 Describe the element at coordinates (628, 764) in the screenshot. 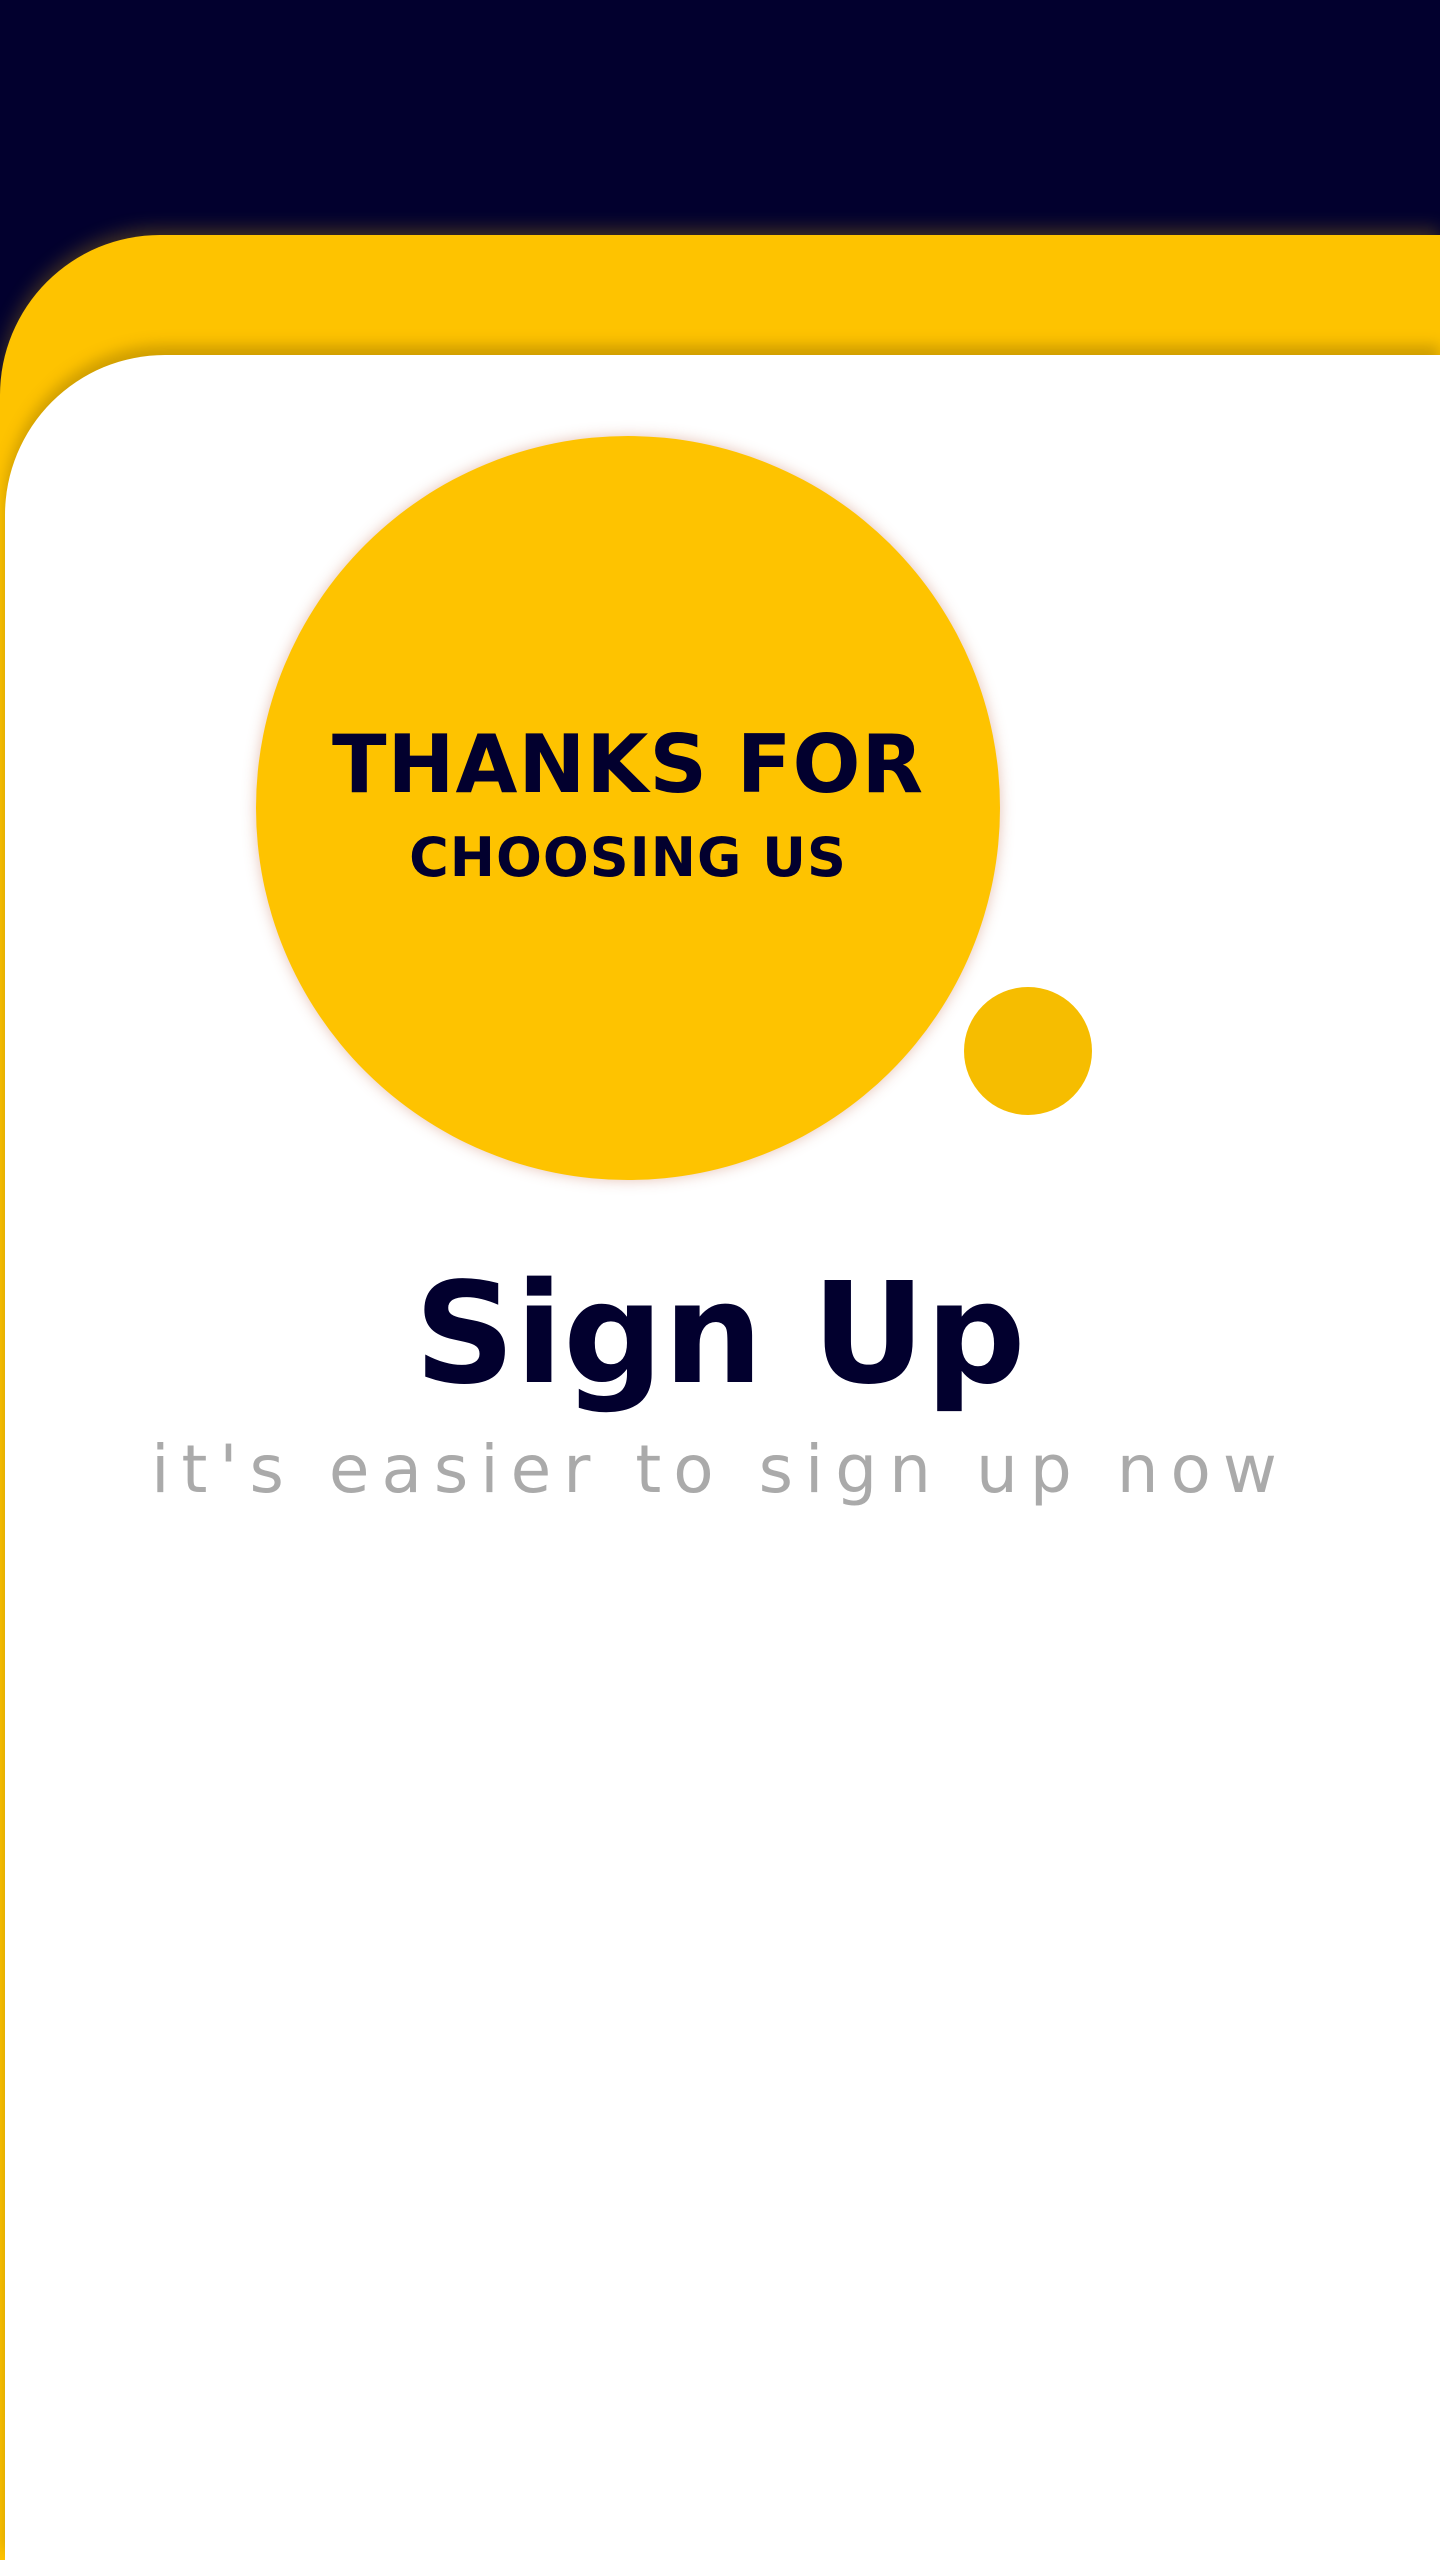

I see `thanks-heading-line-1: THANKS FOR` at that location.